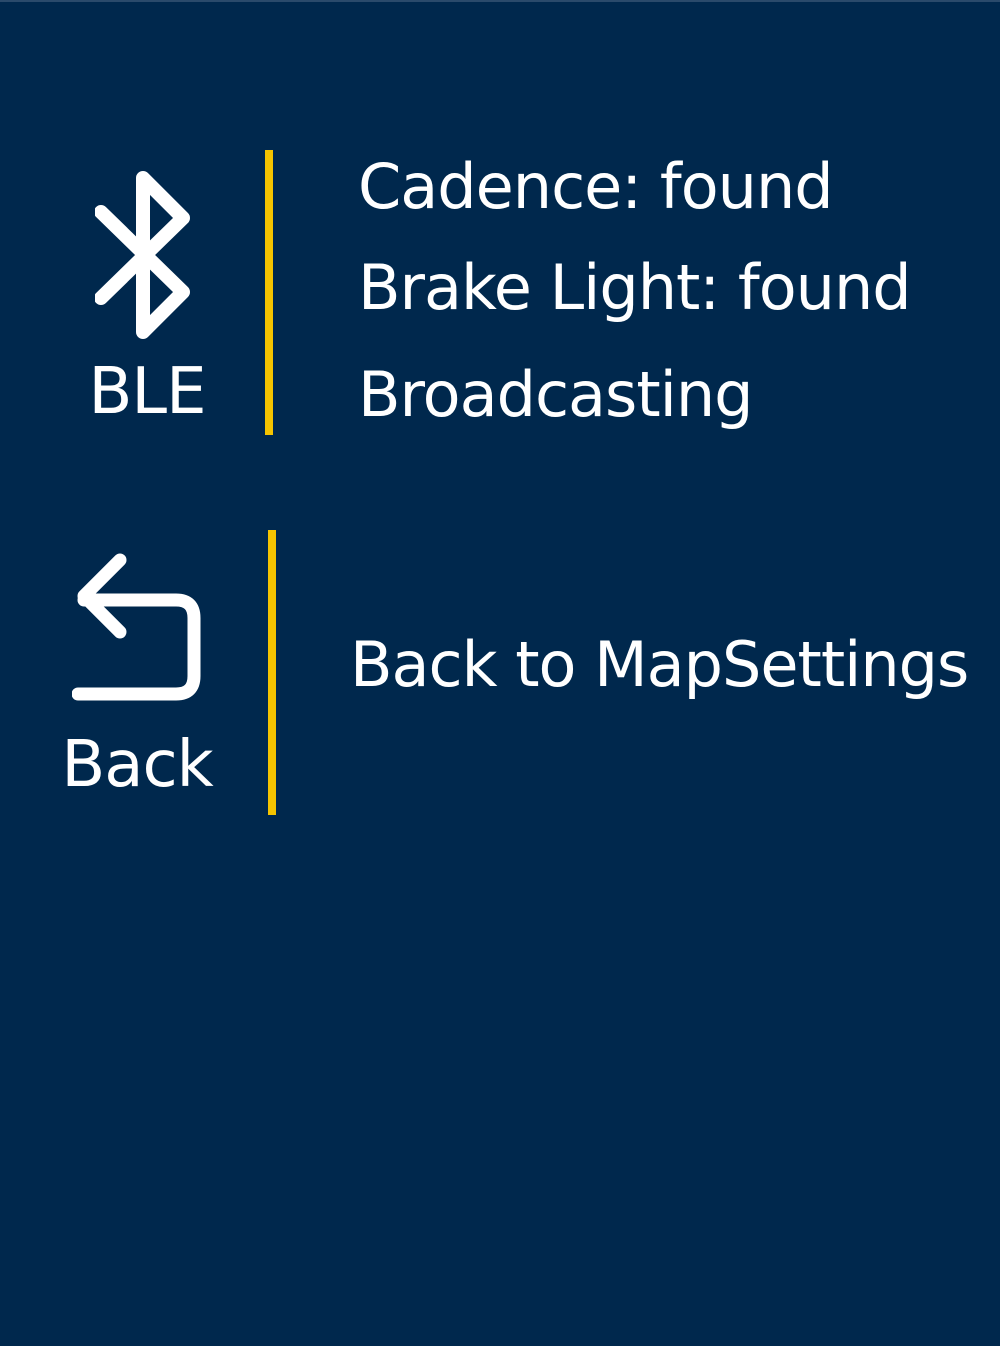 This screenshot has width=1000, height=1346. I want to click on back-divider, so click(272, 672).